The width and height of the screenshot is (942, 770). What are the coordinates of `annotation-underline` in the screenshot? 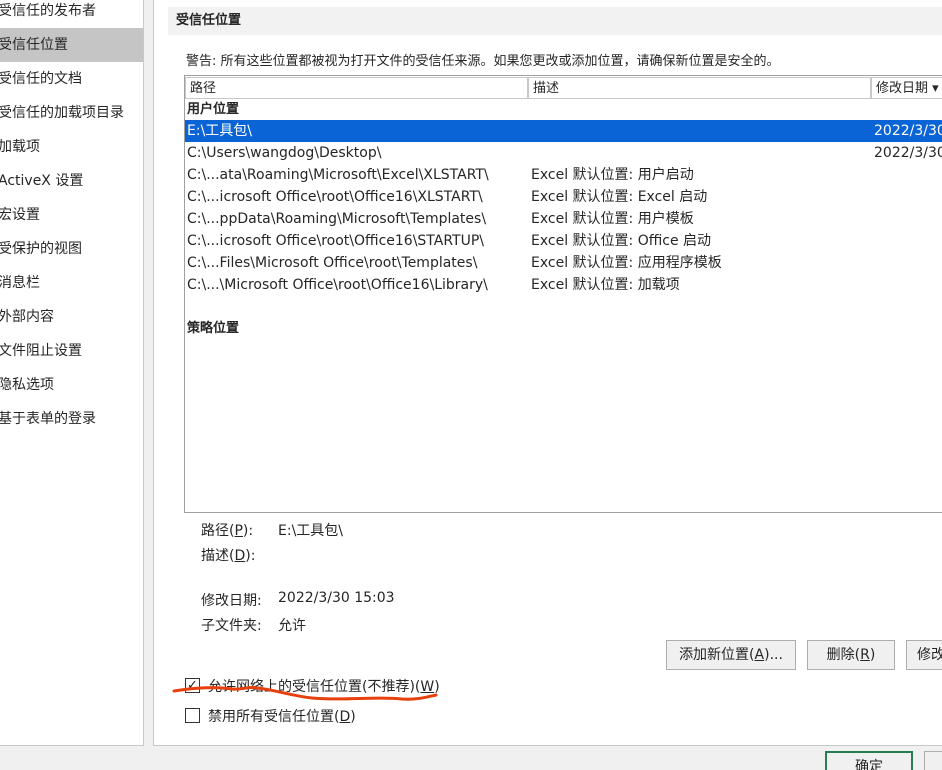 It's located at (305, 693).